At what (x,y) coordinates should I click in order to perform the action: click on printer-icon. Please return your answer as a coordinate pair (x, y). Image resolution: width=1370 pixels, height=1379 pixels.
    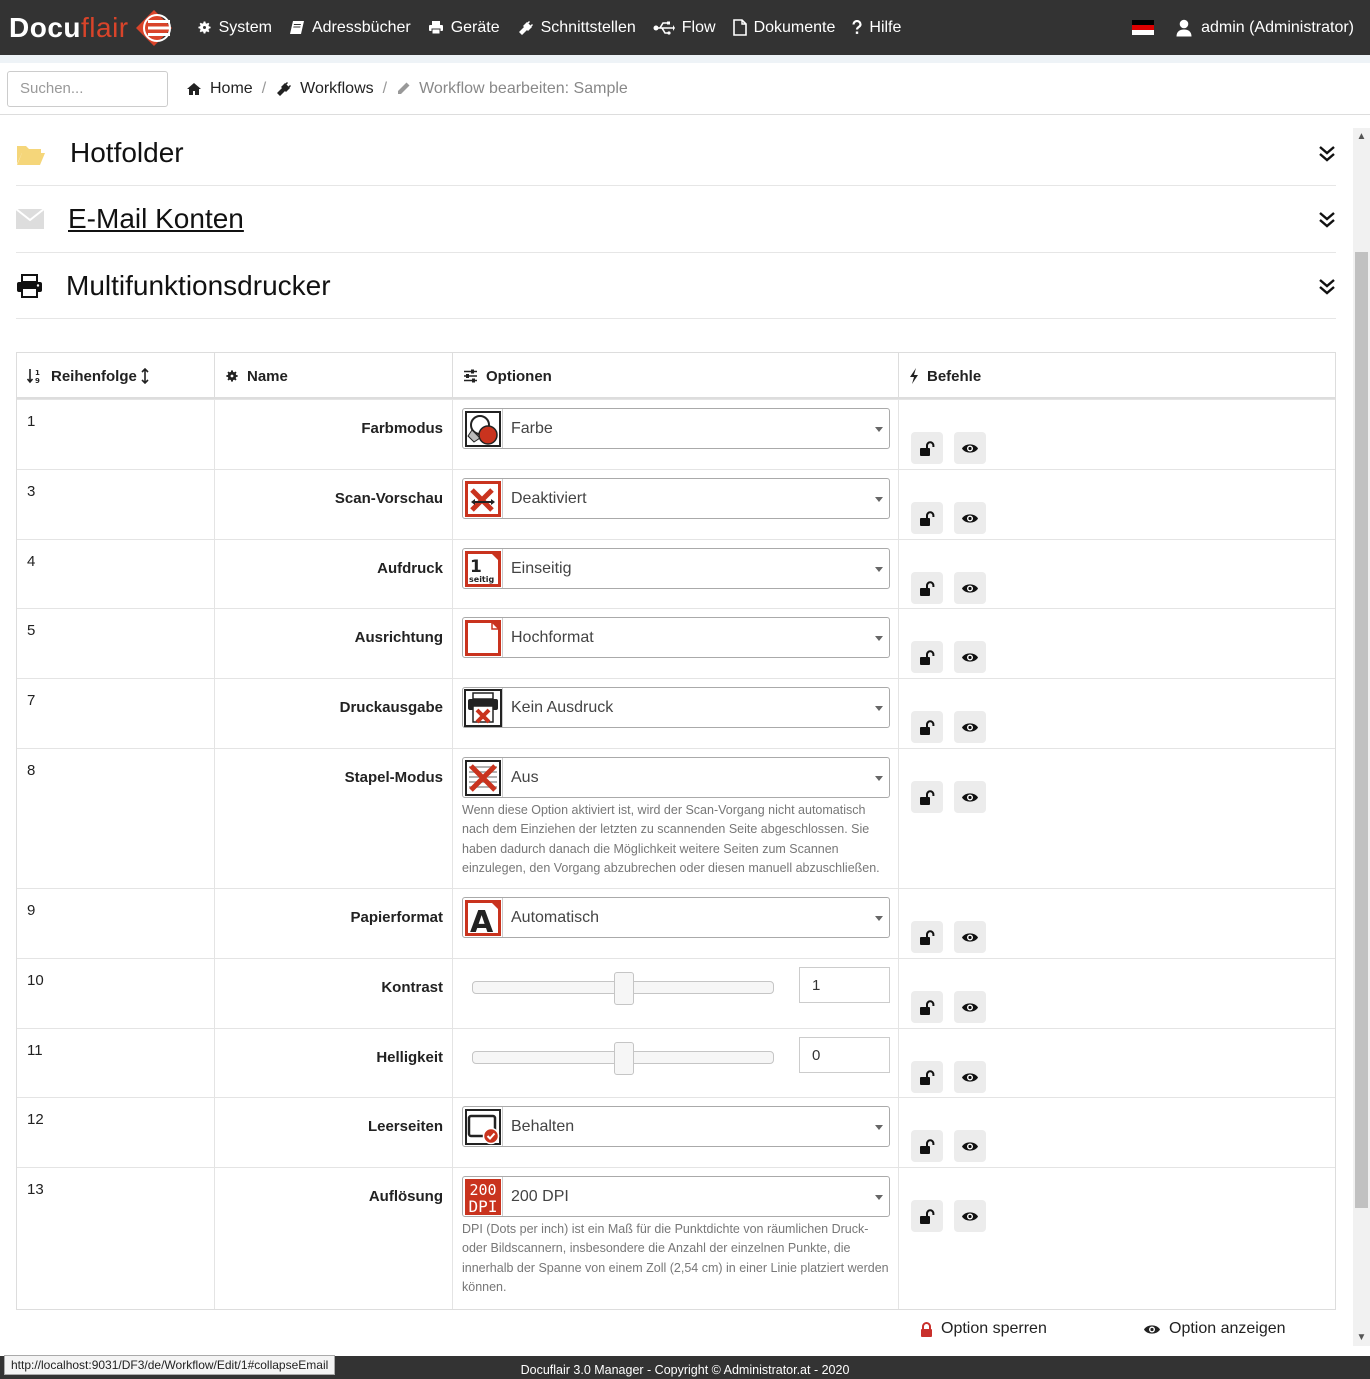
    Looking at the image, I should click on (29, 285).